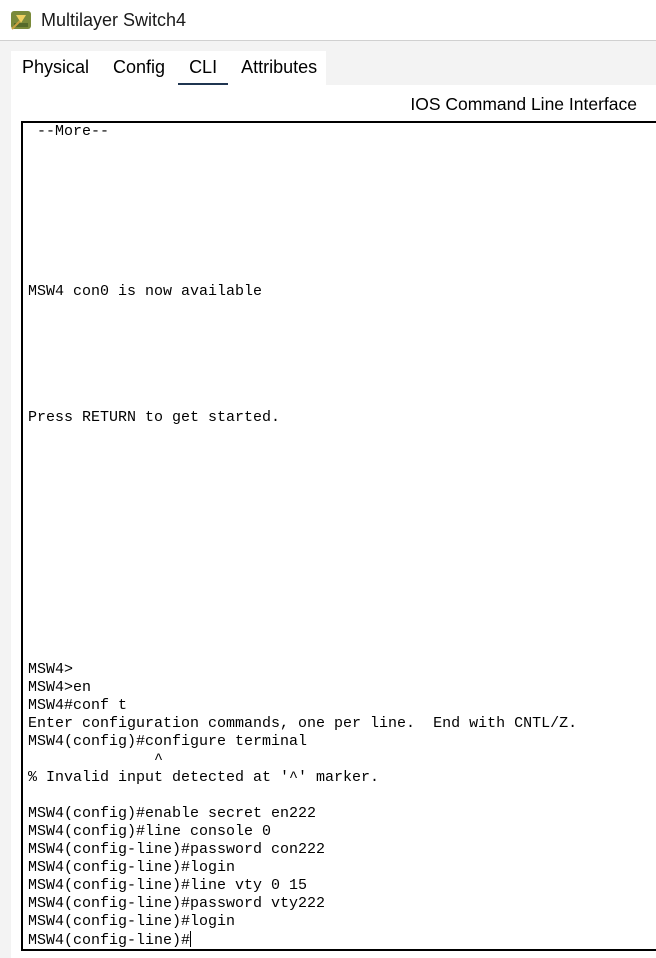 This screenshot has width=656, height=958. What do you see at coordinates (51, 669) in the screenshot?
I see `terminal-line: MSW4>` at bounding box center [51, 669].